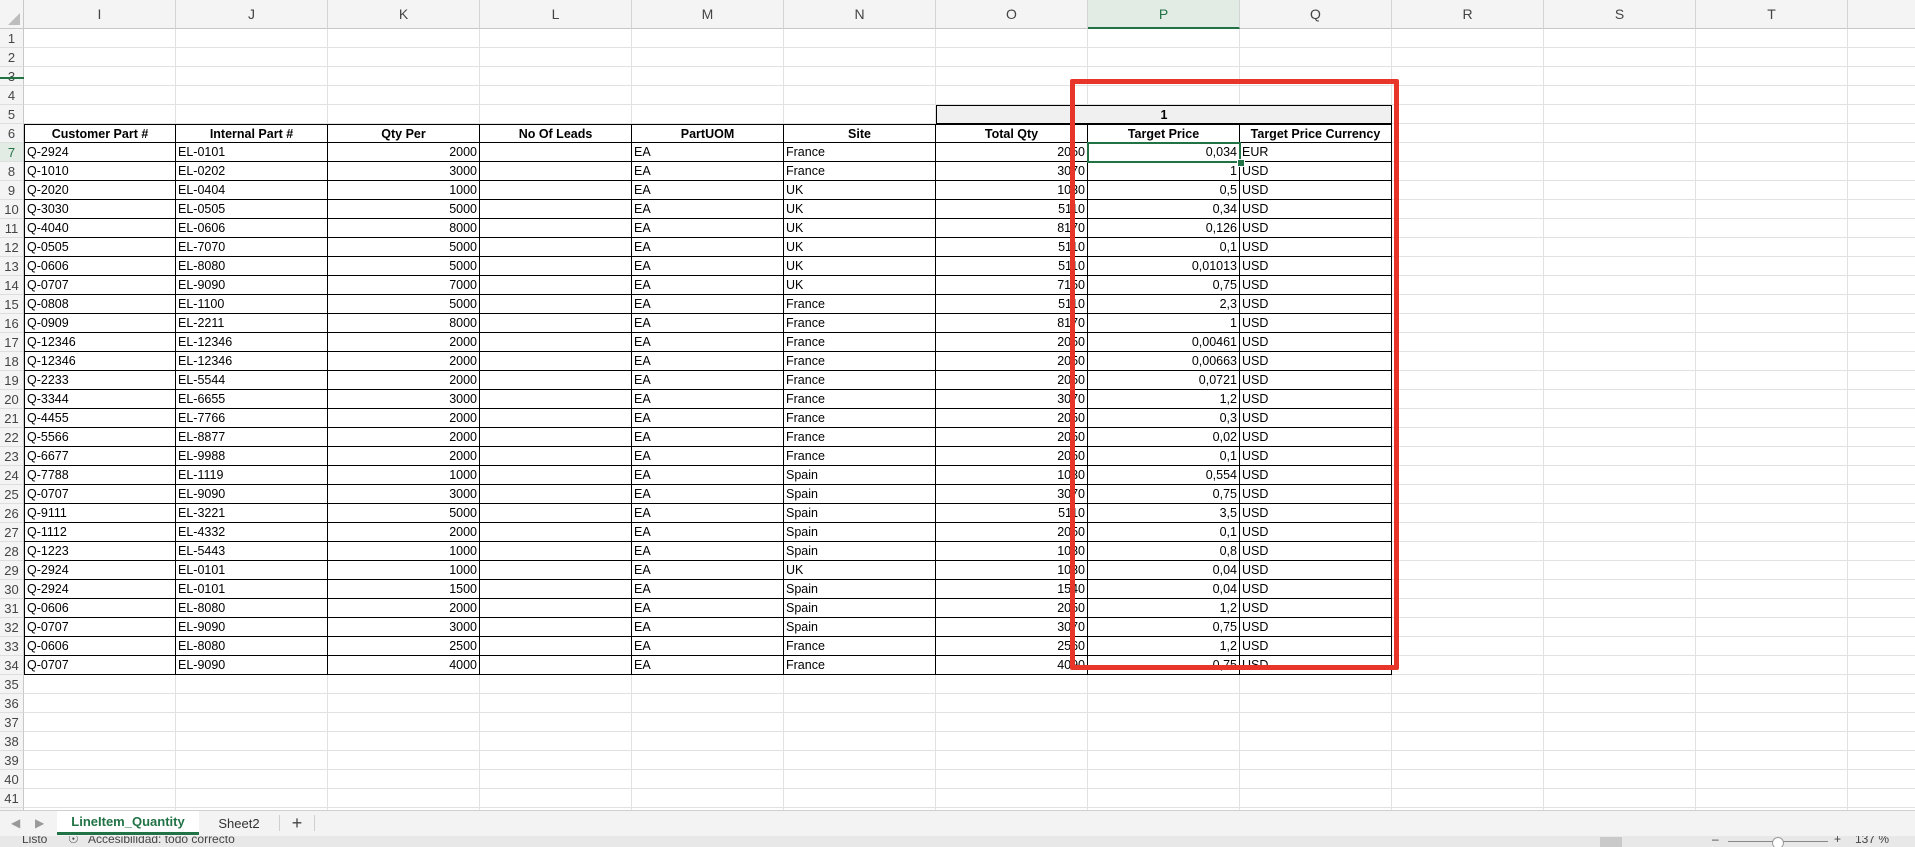 The width and height of the screenshot is (1915, 847). Describe the element at coordinates (1164, 513) in the screenshot. I see `table-cell: 3,5` at that location.